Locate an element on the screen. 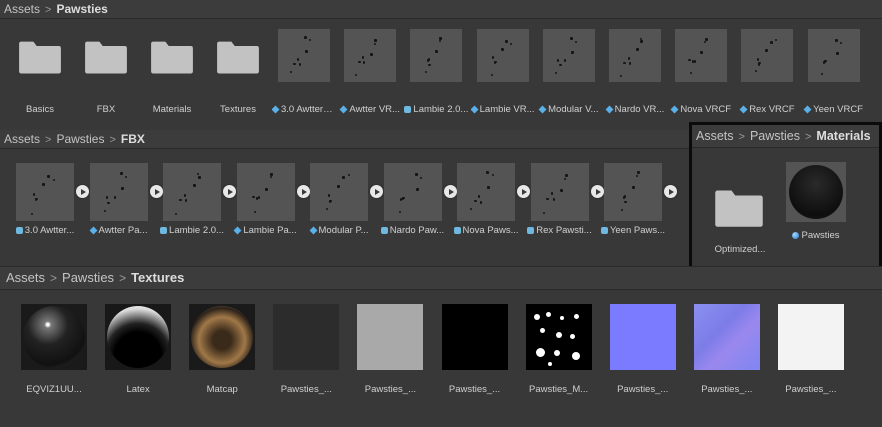 This screenshot has width=882, height=427. asset-label: Matcap is located at coordinates (222, 389).